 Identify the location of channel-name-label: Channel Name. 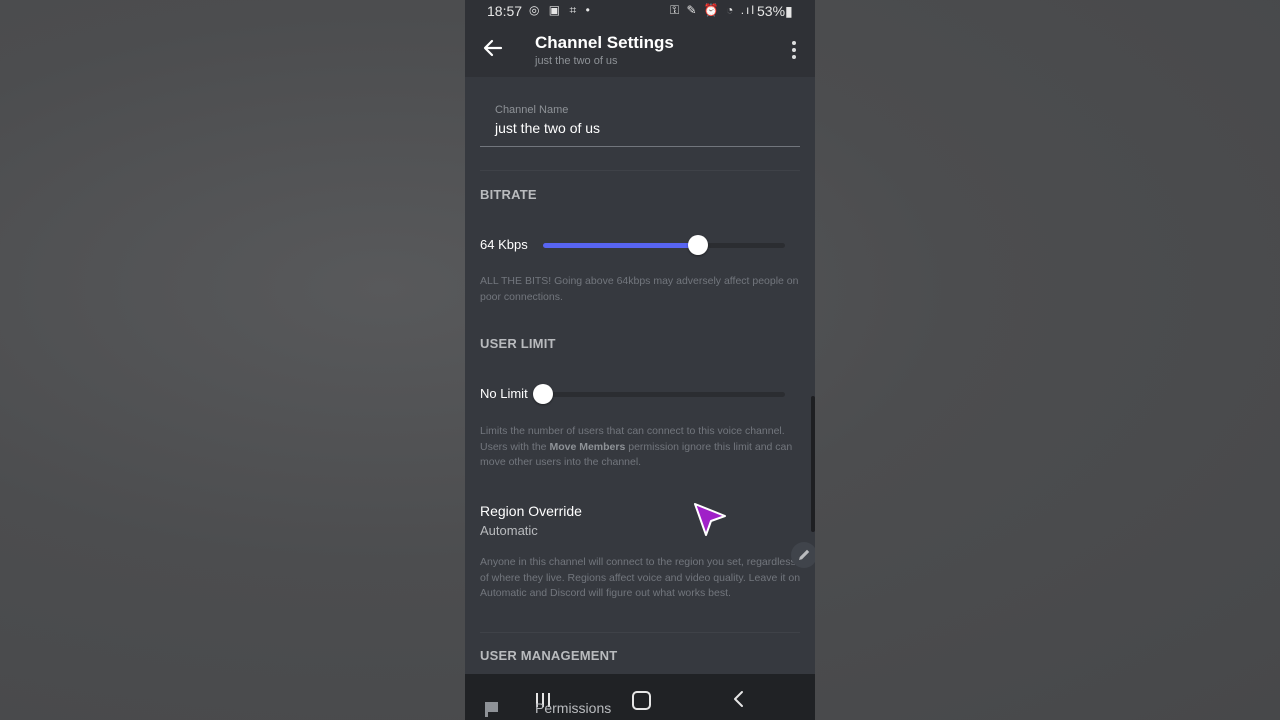
(532, 110).